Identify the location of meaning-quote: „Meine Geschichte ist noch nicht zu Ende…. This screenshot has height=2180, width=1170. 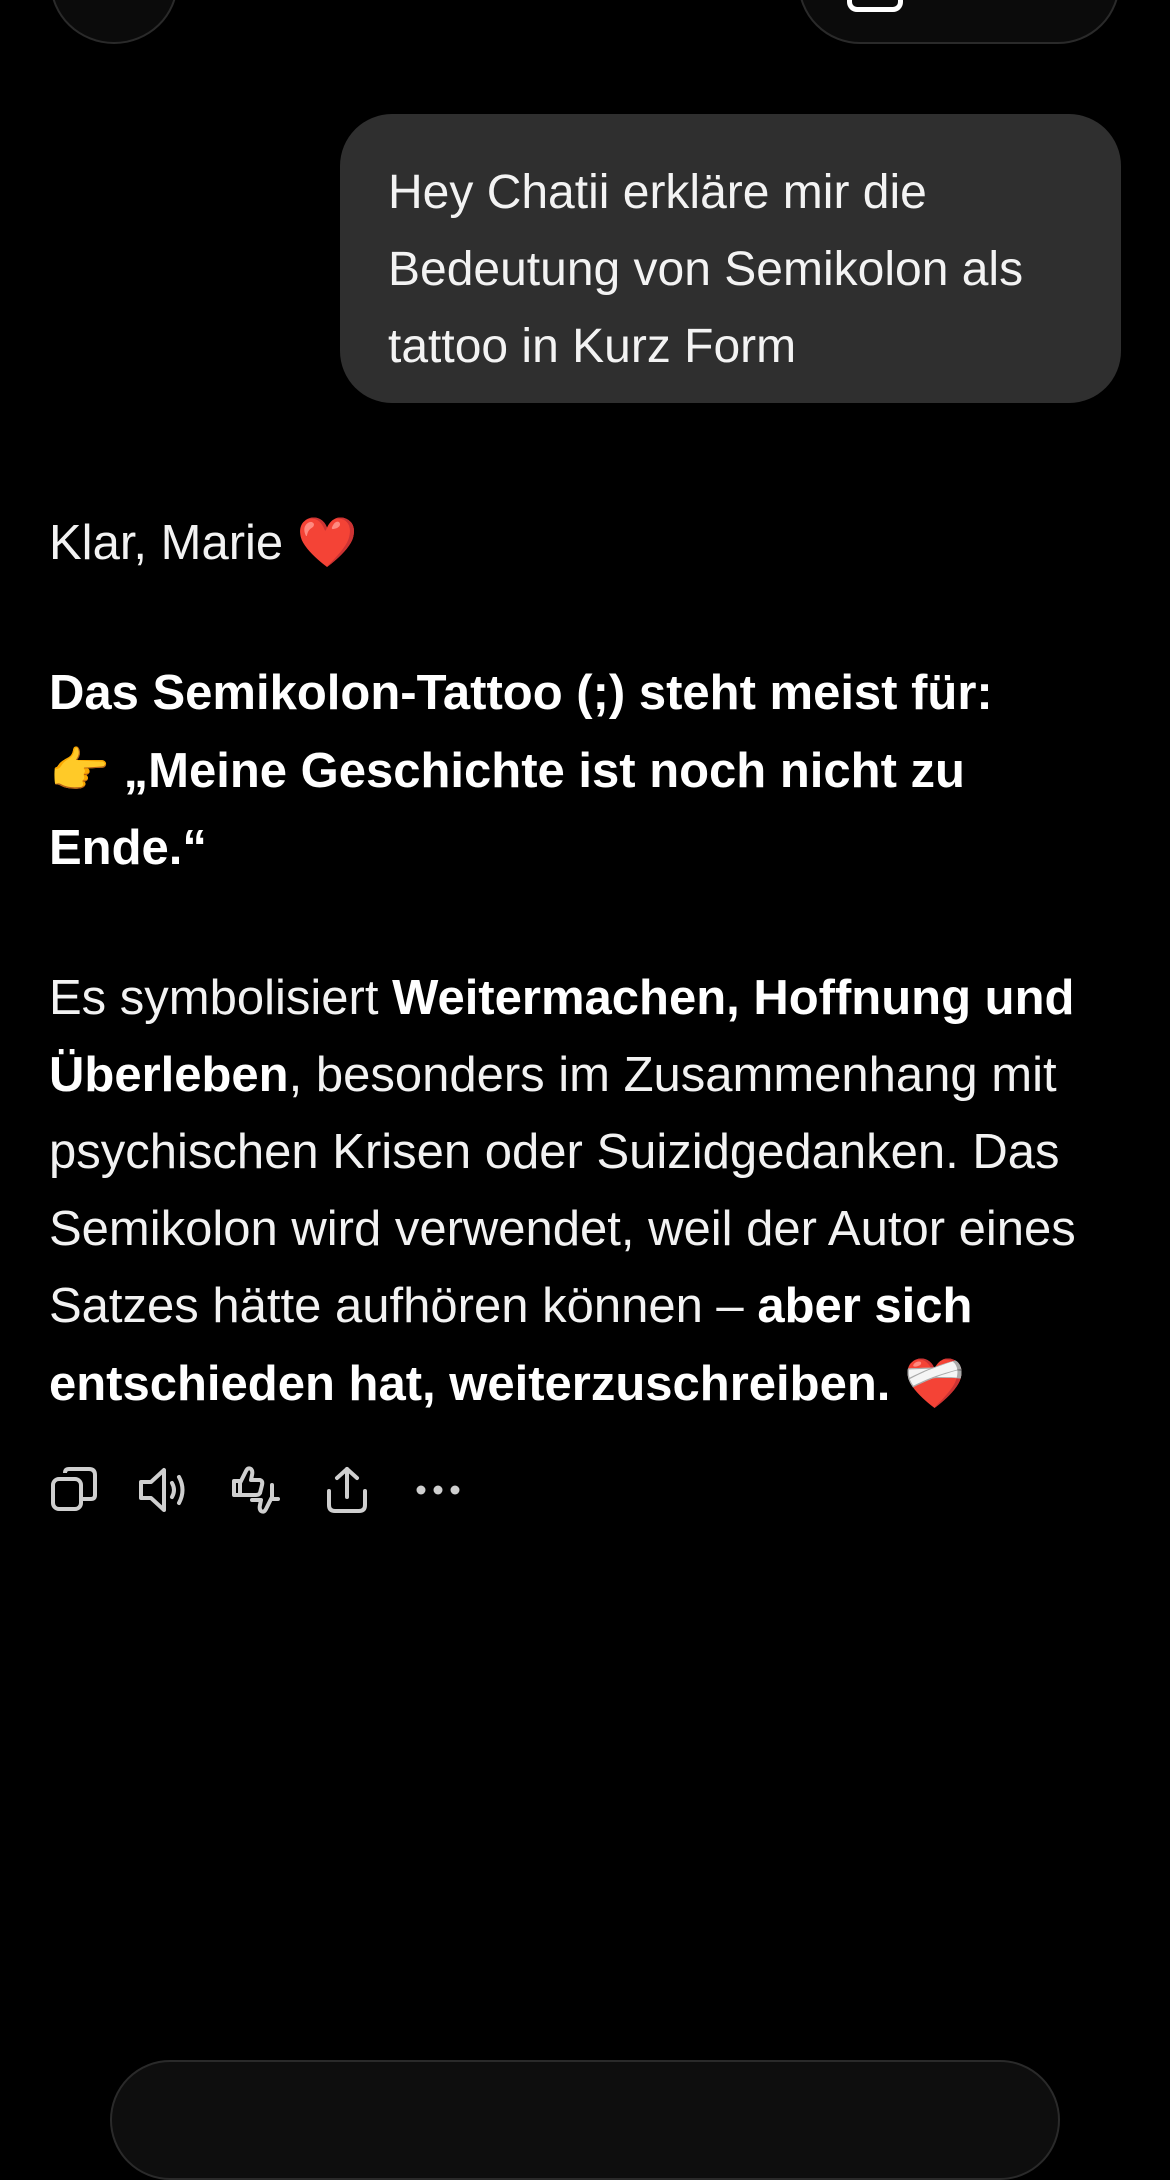
(507, 809).